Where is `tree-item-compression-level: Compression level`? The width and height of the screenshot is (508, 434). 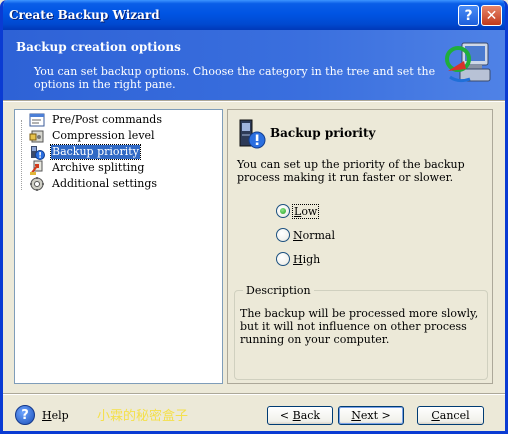 tree-item-compression-level: Compression level is located at coordinates (92, 136).